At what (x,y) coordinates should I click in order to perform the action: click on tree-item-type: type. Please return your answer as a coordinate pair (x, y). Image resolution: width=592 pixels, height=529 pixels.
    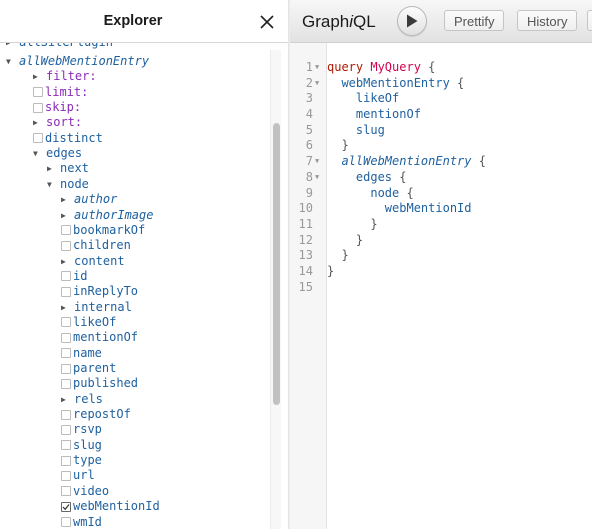
    Looking at the image, I should click on (75, 460).